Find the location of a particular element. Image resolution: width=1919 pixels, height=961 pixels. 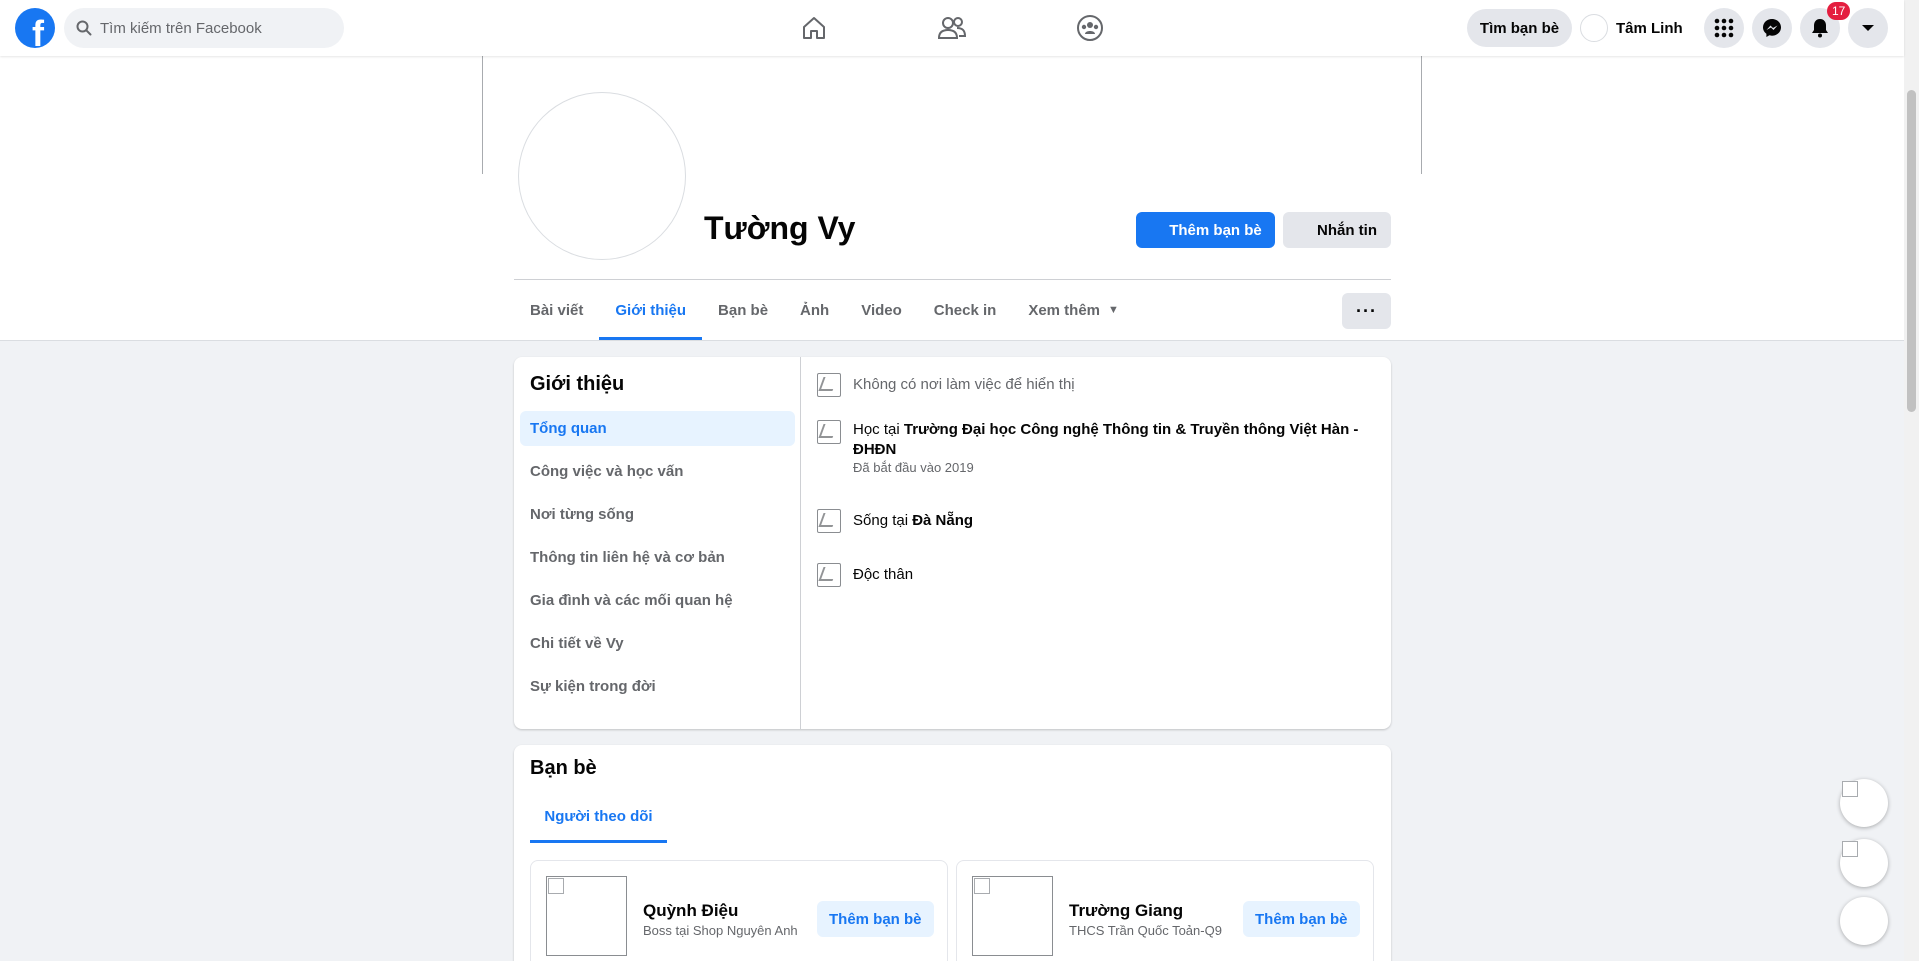

tab-about: Giới thiệu is located at coordinates (650, 310).